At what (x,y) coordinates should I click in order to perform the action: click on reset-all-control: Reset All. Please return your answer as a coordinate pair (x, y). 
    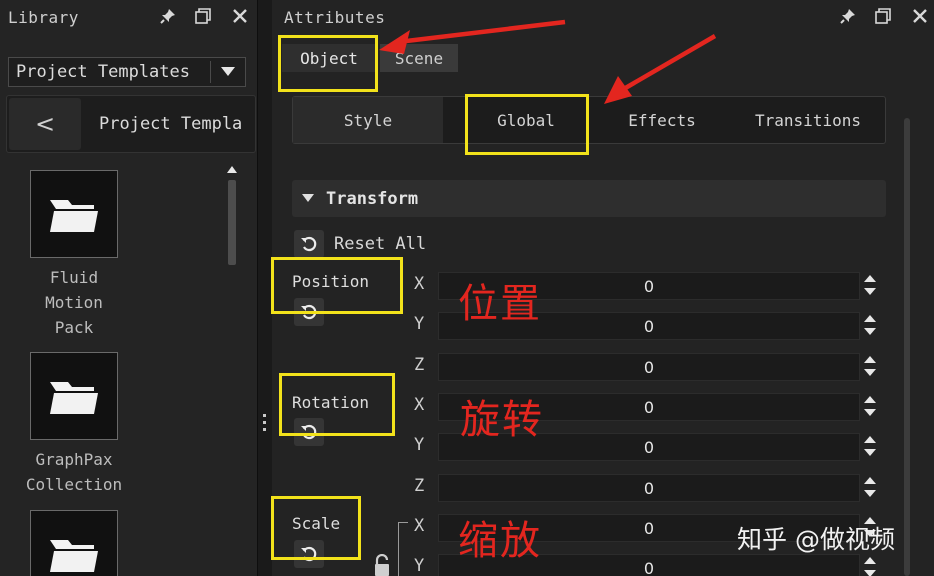
    Looking at the image, I should click on (360, 244).